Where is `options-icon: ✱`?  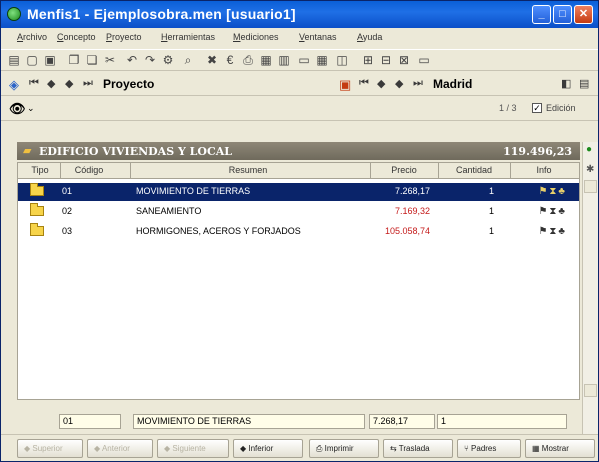
options-icon: ✱ is located at coordinates (590, 169).